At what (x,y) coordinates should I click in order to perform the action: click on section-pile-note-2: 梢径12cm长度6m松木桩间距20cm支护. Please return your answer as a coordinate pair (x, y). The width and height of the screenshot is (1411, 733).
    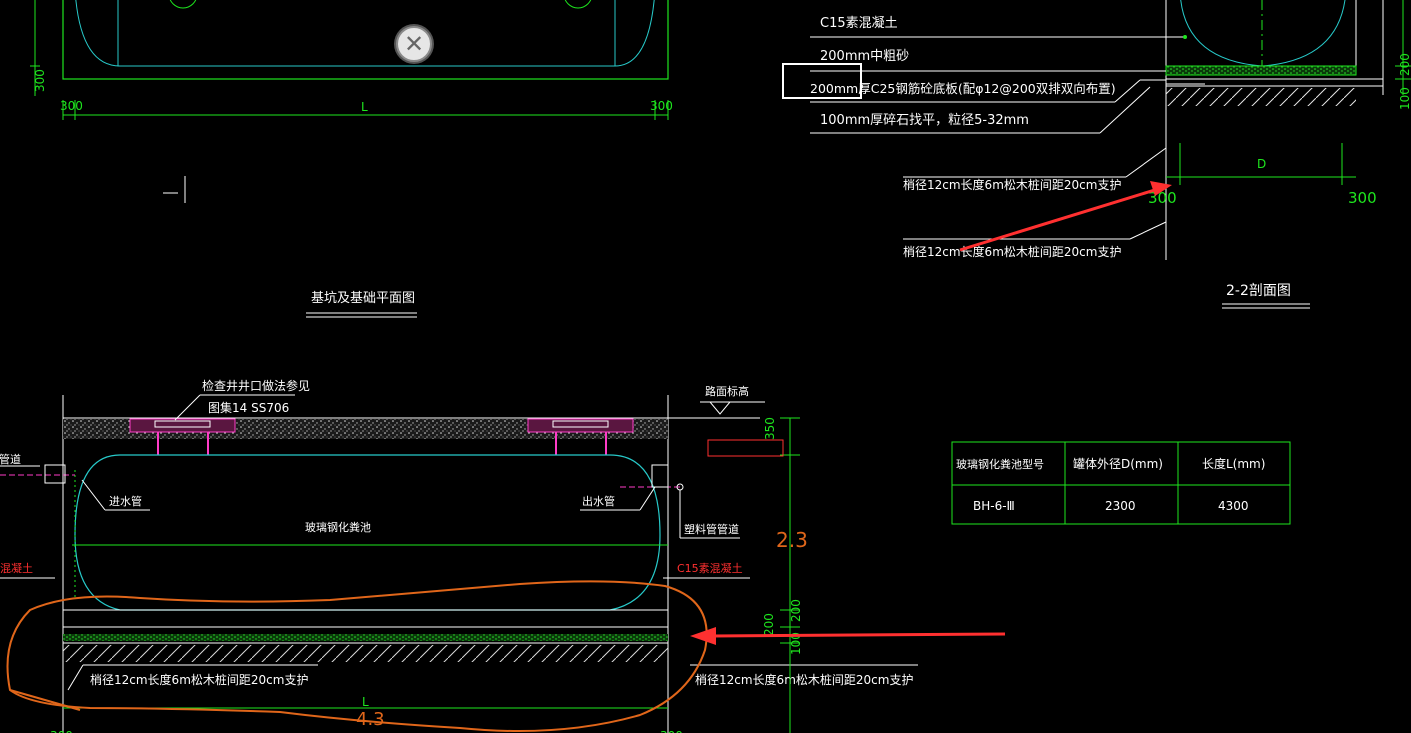
    Looking at the image, I should click on (1012, 251).